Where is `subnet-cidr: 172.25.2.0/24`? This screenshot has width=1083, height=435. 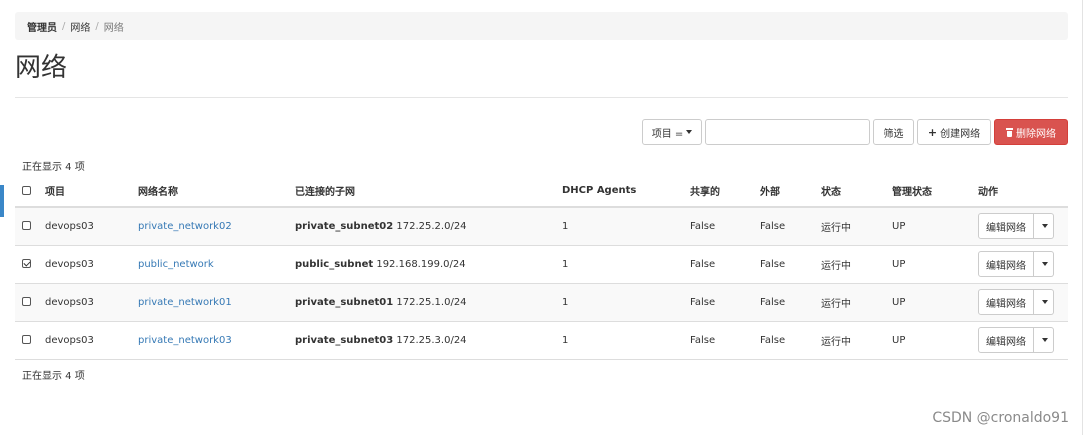 subnet-cidr: 172.25.2.0/24 is located at coordinates (431, 226).